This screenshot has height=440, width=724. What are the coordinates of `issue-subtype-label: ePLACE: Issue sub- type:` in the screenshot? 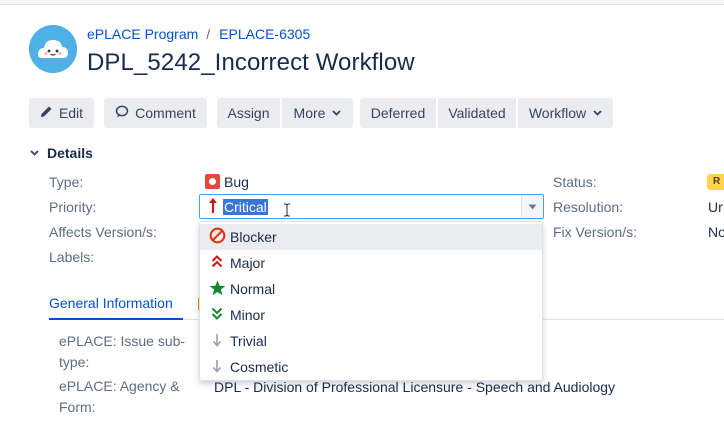 It's located at (122, 352).